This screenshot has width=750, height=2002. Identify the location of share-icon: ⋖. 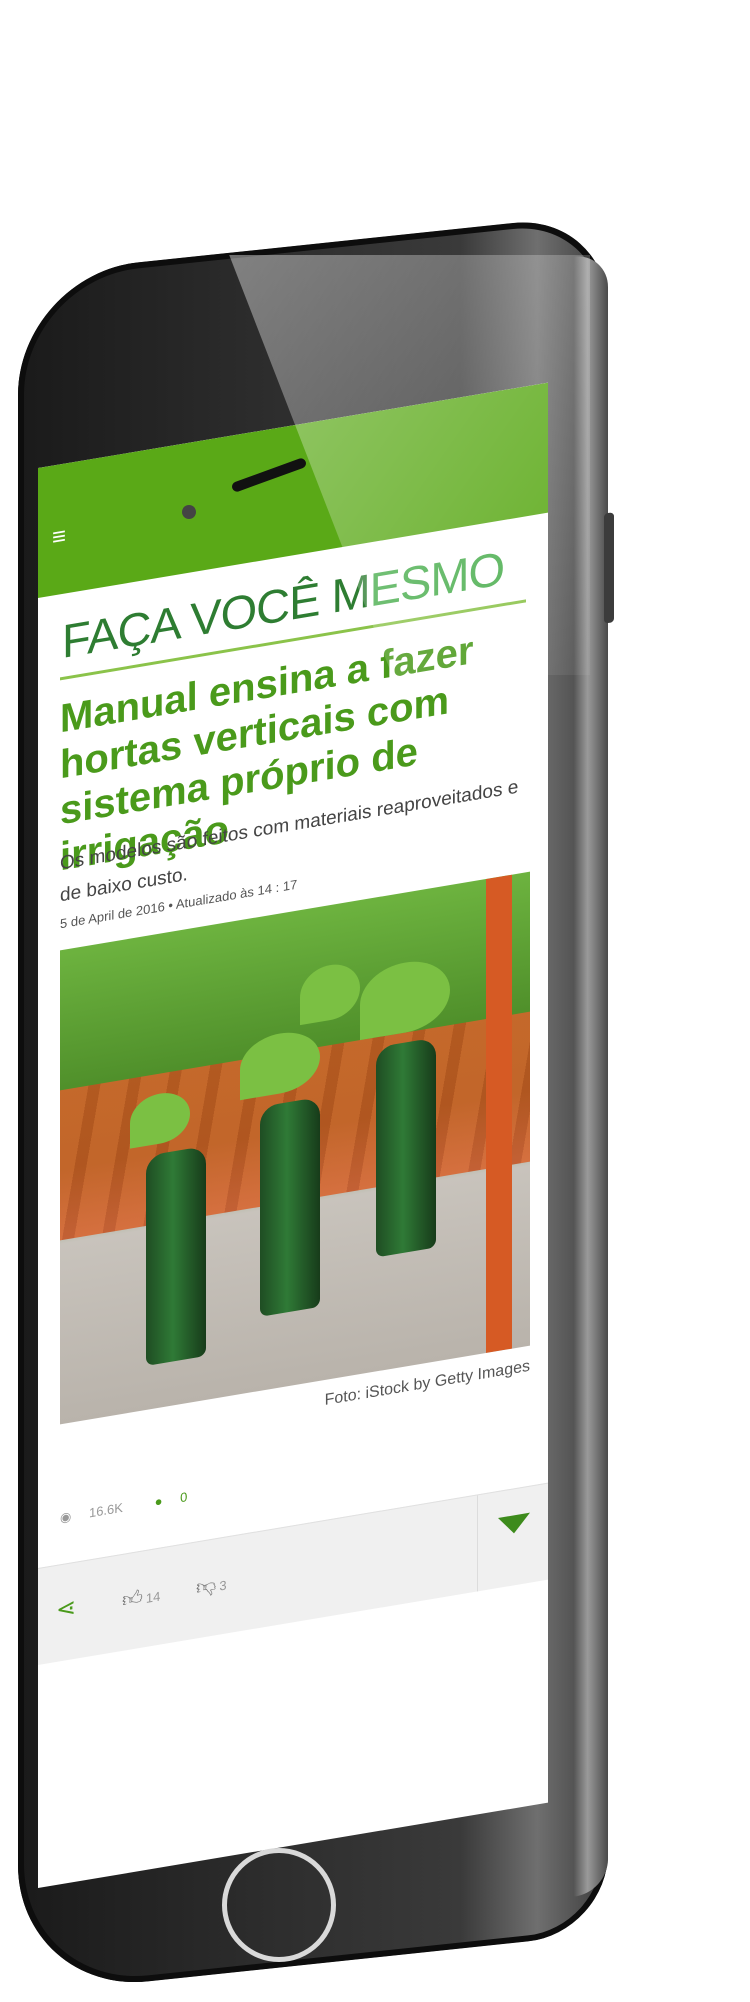
(66, 1609).